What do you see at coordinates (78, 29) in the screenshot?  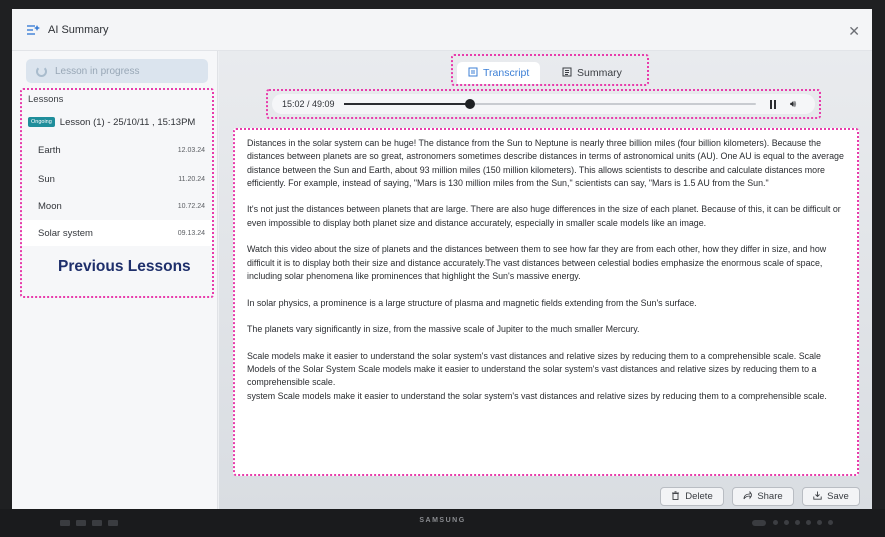 I see `window-title: AI Summary` at bounding box center [78, 29].